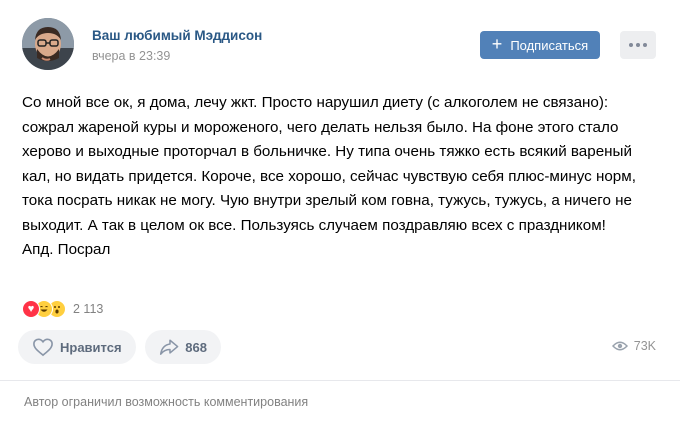 The height and width of the screenshot is (425, 680). What do you see at coordinates (196, 347) in the screenshot?
I see `share-count: 868` at bounding box center [196, 347].